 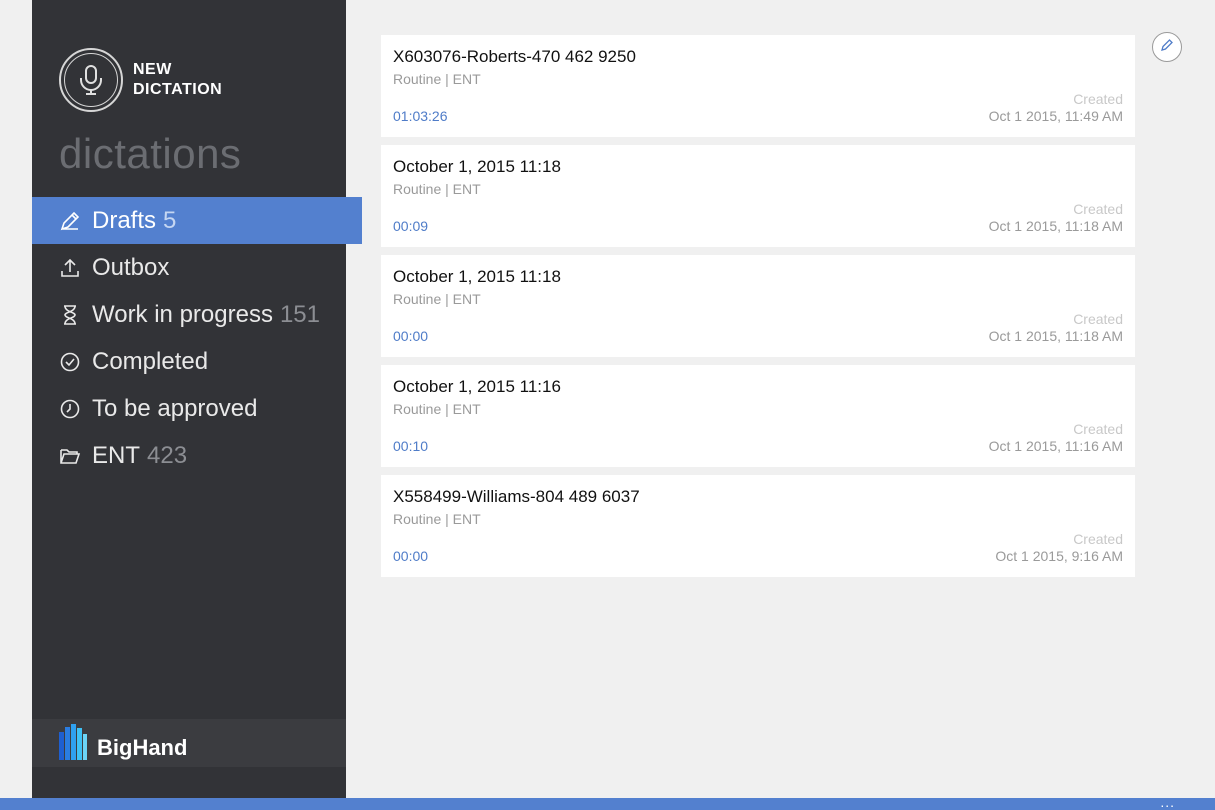 I want to click on new-dictation-button: NEW DICTATION, so click(x=151, y=80).